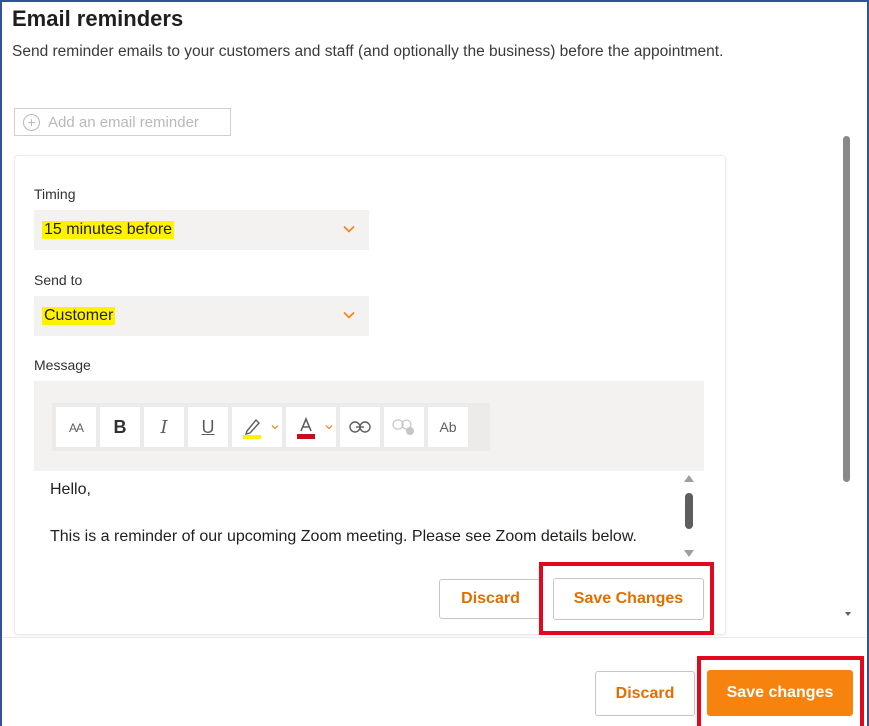 The height and width of the screenshot is (726, 869). I want to click on underline-button: U, so click(208, 427).